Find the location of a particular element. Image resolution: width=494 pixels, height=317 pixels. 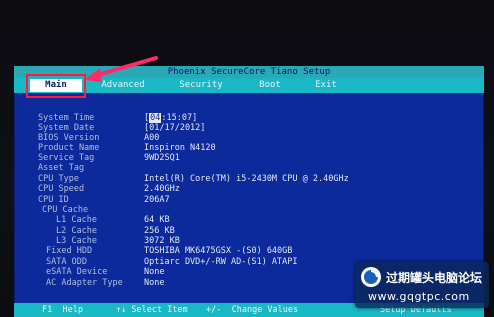

value-cpu-type: Intel(R) Core(TM) i5-2430M CPU @ 2.40GHz is located at coordinates (246, 179).